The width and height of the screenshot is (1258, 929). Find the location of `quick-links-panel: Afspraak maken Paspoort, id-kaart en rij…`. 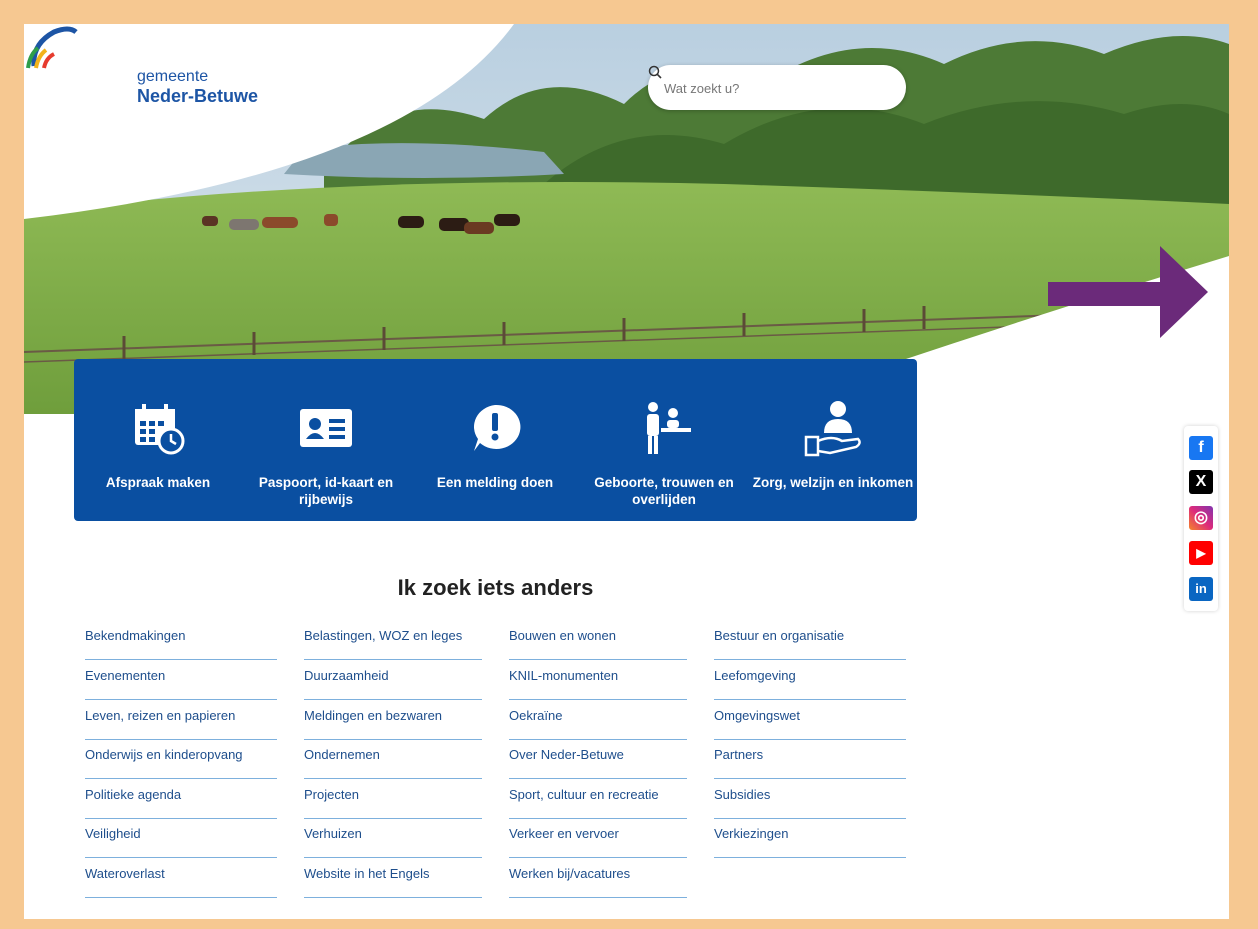

quick-links-panel: Afspraak maken Paspoort, id-kaart en rij… is located at coordinates (495, 440).